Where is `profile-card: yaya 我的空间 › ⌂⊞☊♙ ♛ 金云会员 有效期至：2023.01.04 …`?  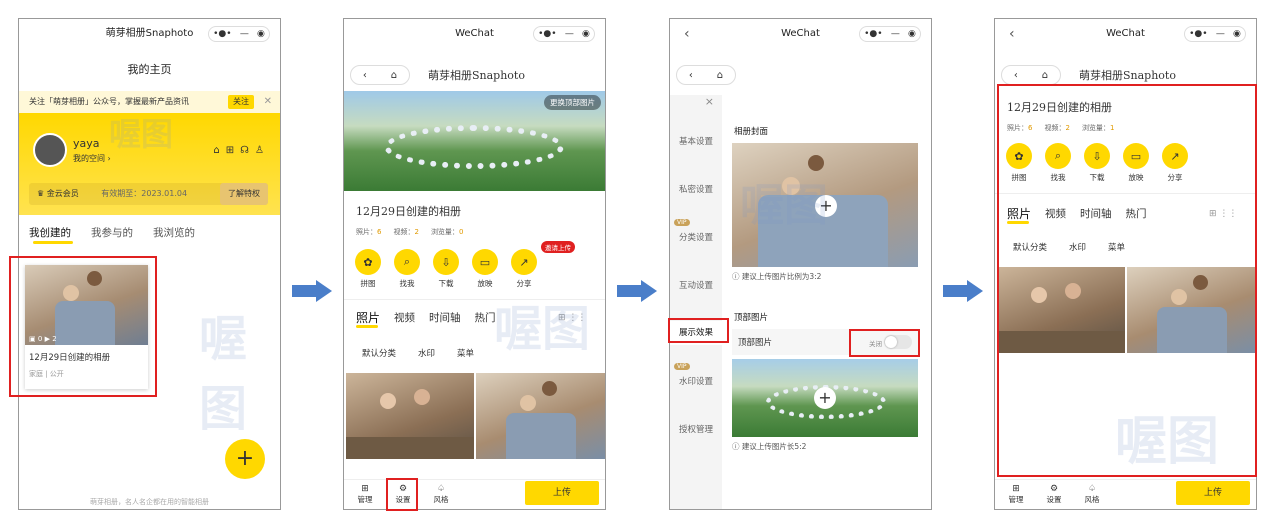 profile-card: yaya 我的空间 › ⌂⊞☊♙ ♛ 金云会员 有效期至：2023.01.04 … is located at coordinates (149, 164).